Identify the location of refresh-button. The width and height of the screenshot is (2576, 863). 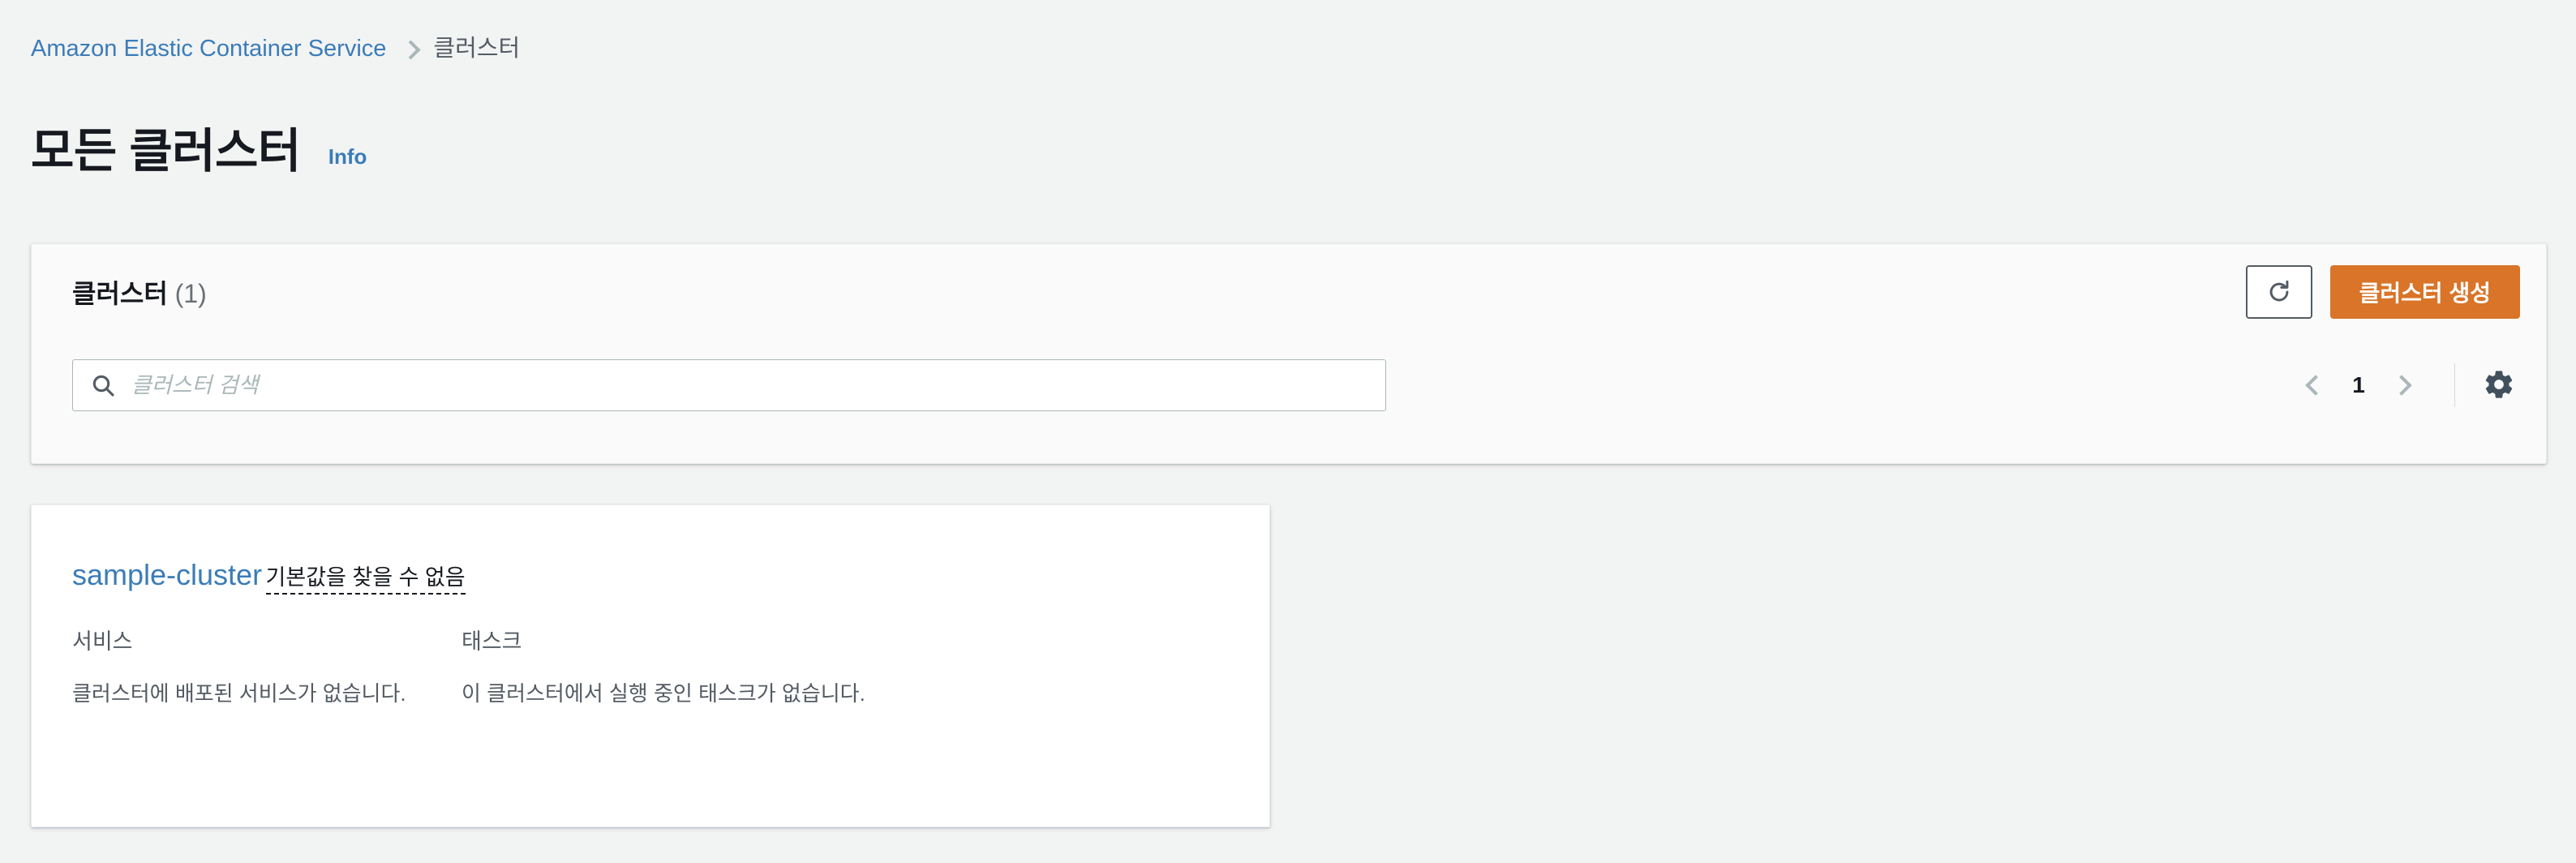
(2278, 292).